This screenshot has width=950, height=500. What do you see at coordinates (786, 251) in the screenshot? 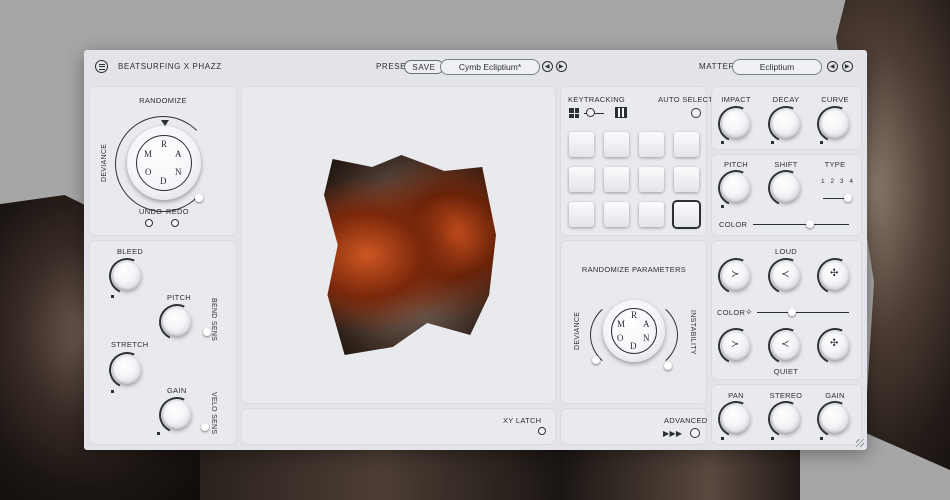
I see `loud-label: LOUD` at bounding box center [786, 251].